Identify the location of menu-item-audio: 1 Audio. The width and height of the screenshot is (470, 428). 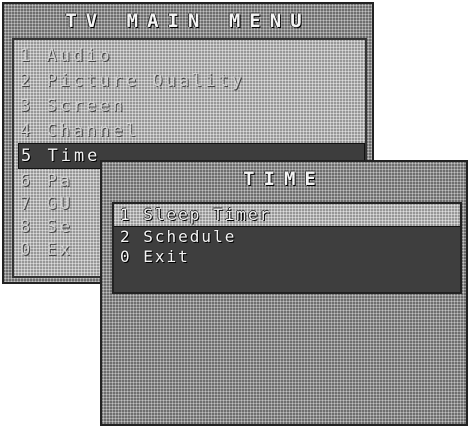
(66, 56).